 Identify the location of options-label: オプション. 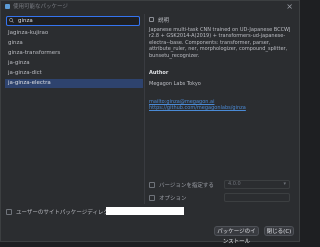
(173, 199).